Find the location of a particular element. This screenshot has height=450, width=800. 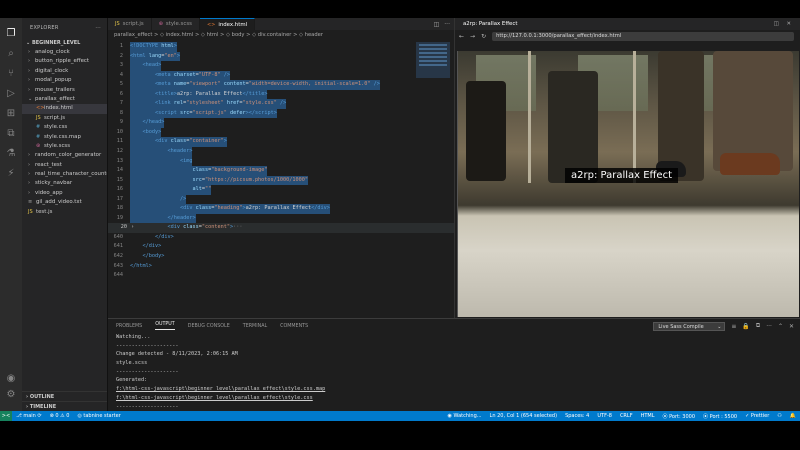

tree-item: <>index.html is located at coordinates (64, 109).